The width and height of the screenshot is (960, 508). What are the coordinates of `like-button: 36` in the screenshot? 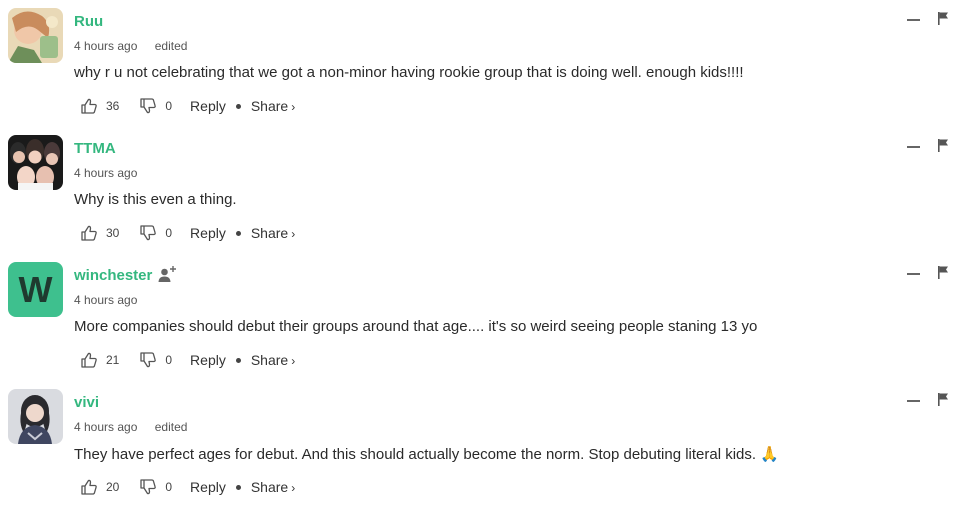 It's located at (99, 106).